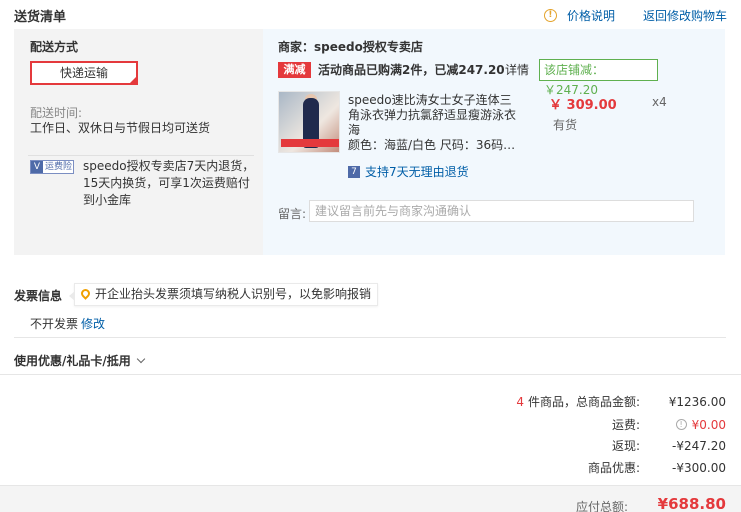  What do you see at coordinates (292, 214) in the screenshot?
I see `message-label: 留言:` at bounding box center [292, 214].